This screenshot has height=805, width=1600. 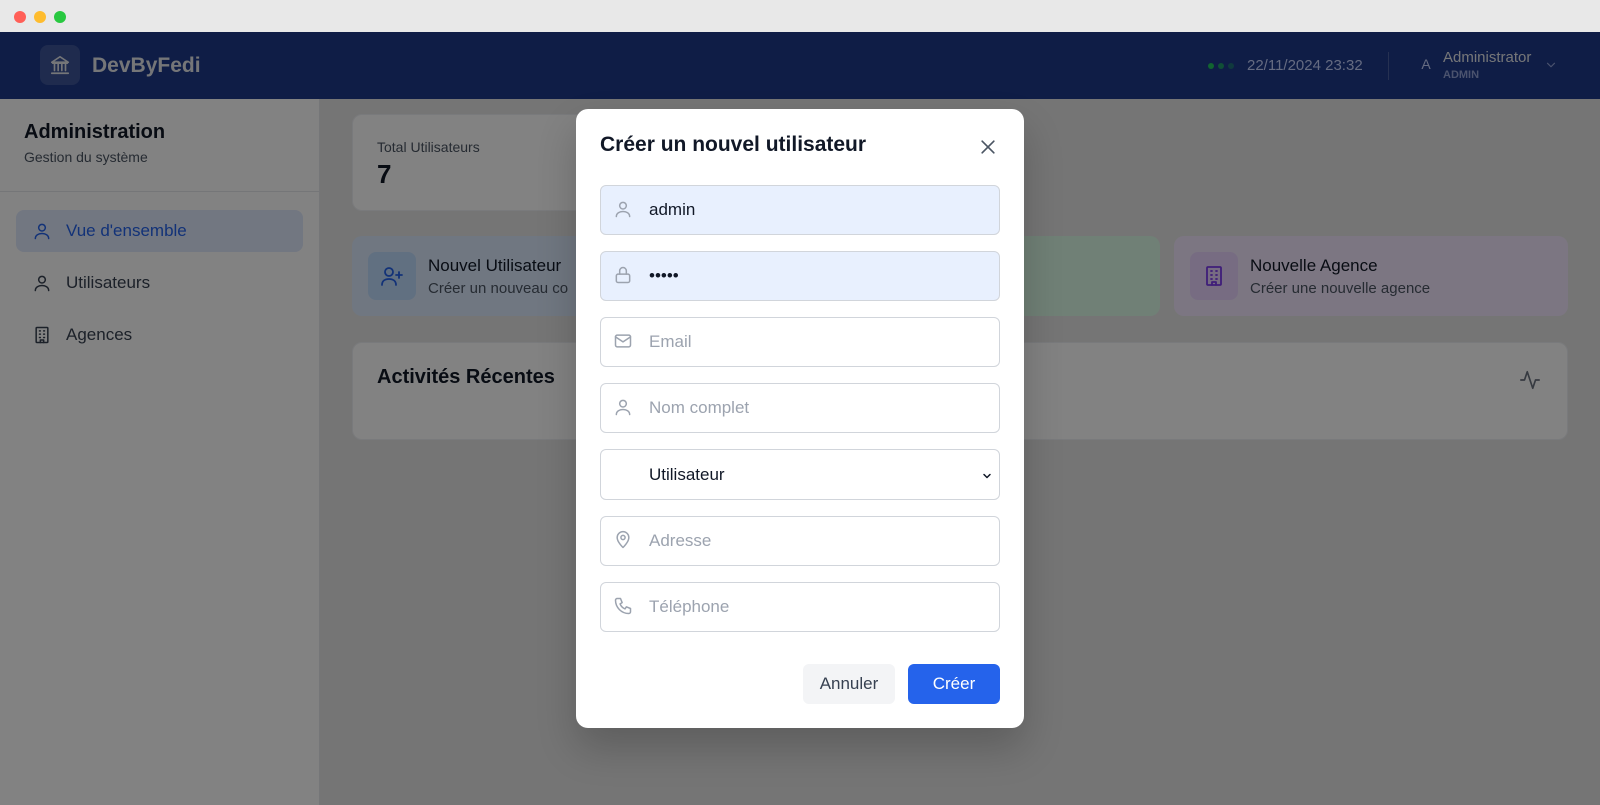 What do you see at coordinates (40, 17) in the screenshot?
I see `minimize-window-button` at bounding box center [40, 17].